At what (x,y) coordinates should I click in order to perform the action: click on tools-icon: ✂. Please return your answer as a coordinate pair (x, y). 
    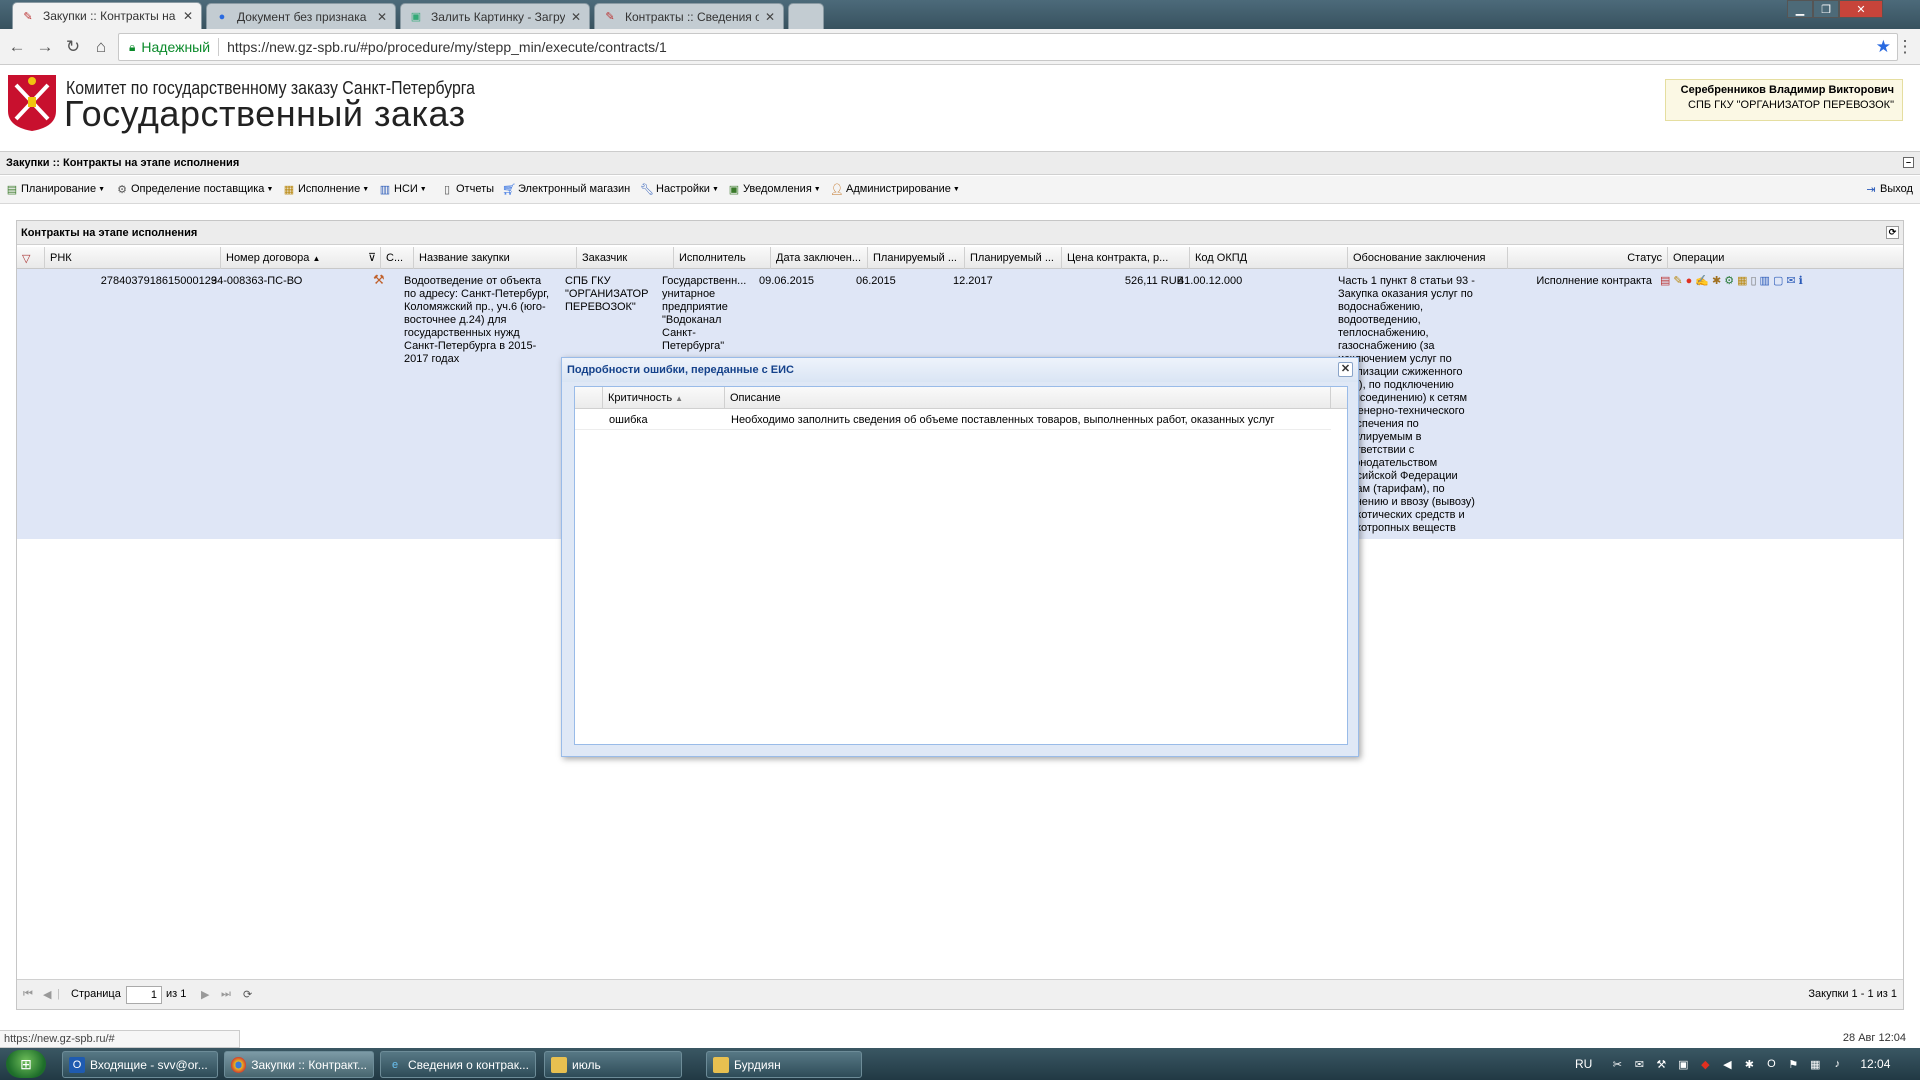
    Looking at the image, I should click on (1617, 1064).